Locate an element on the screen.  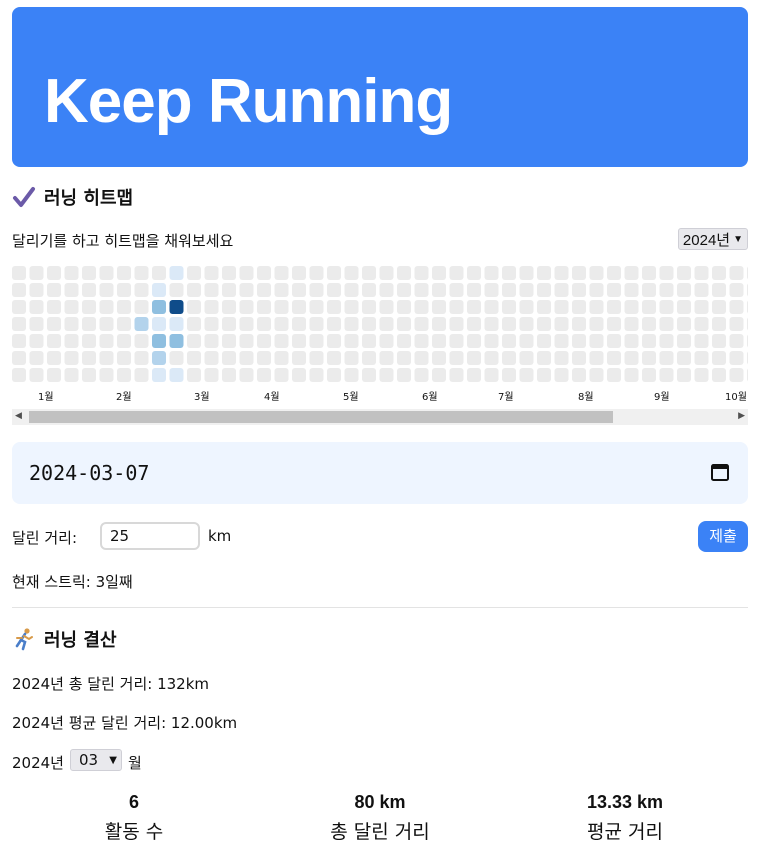
distance-input: 25 is located at coordinates (150, 536).